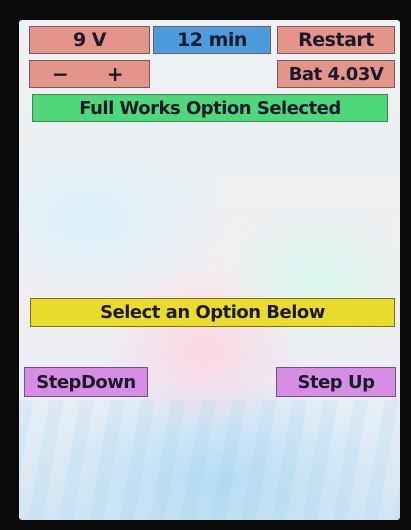 This screenshot has height=530, width=411. I want to click on increment-button: +, so click(115, 74).